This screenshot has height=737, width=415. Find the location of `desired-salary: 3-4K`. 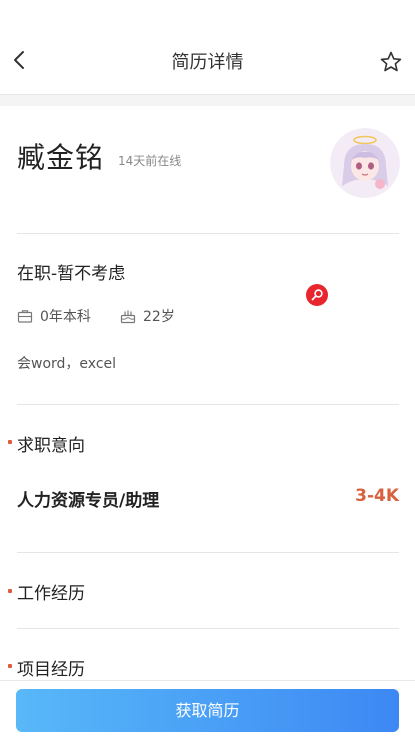

desired-salary: 3-4K is located at coordinates (377, 496).